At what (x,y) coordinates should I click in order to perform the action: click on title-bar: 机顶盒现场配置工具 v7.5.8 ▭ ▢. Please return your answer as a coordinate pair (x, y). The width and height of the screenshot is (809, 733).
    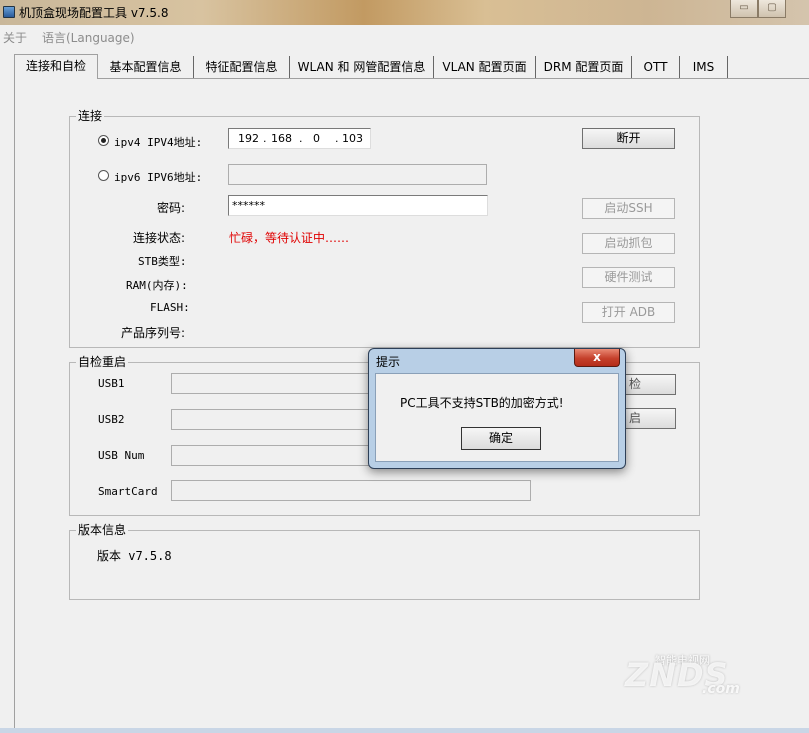
    Looking at the image, I should click on (404, 12).